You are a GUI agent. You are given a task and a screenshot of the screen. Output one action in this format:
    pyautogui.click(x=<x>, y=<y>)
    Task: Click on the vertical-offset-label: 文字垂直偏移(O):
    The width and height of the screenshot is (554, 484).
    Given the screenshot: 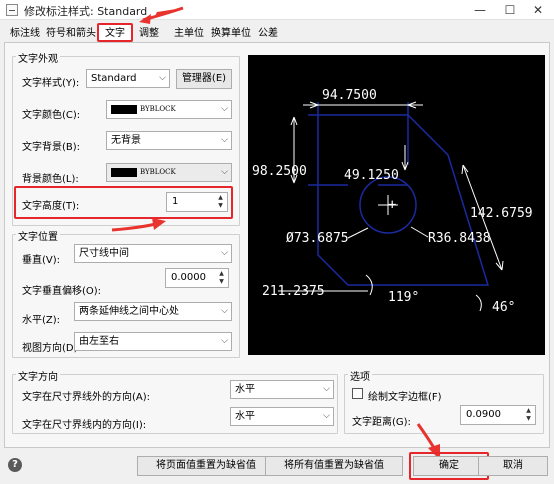 What is the action you would take?
    pyautogui.click(x=62, y=291)
    